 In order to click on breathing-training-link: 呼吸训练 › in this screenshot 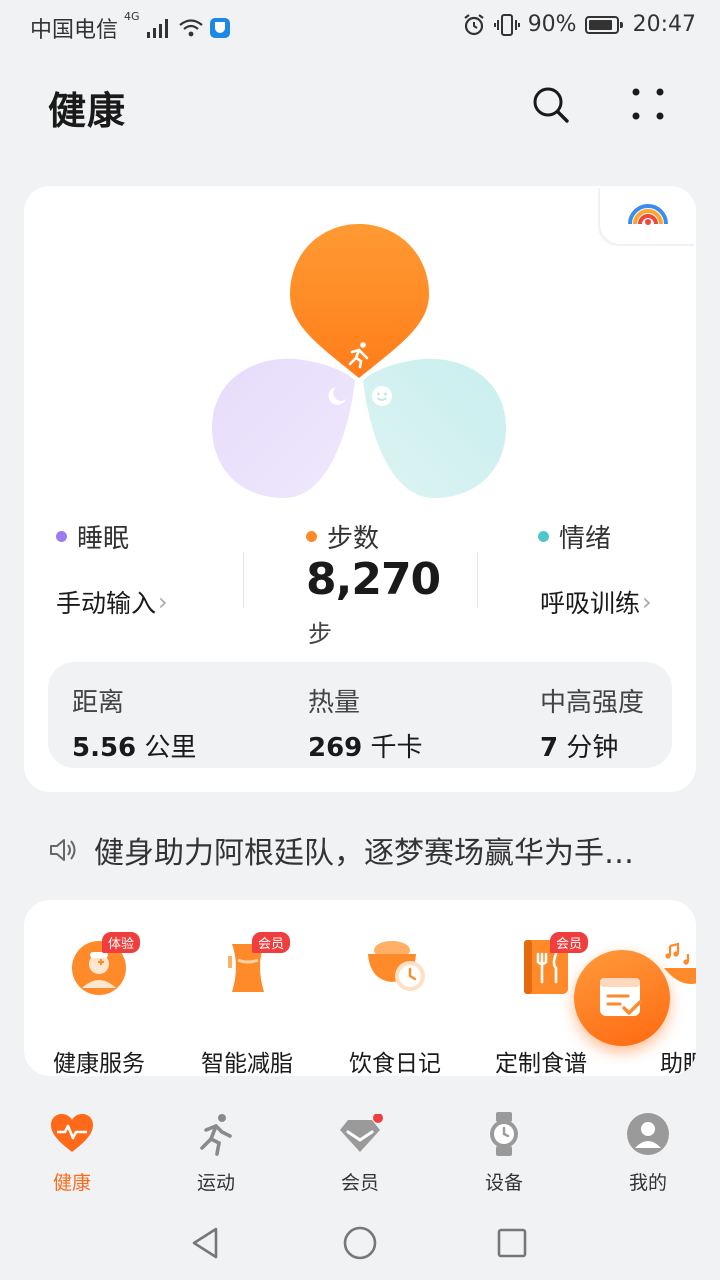, I will do `click(596, 602)`.